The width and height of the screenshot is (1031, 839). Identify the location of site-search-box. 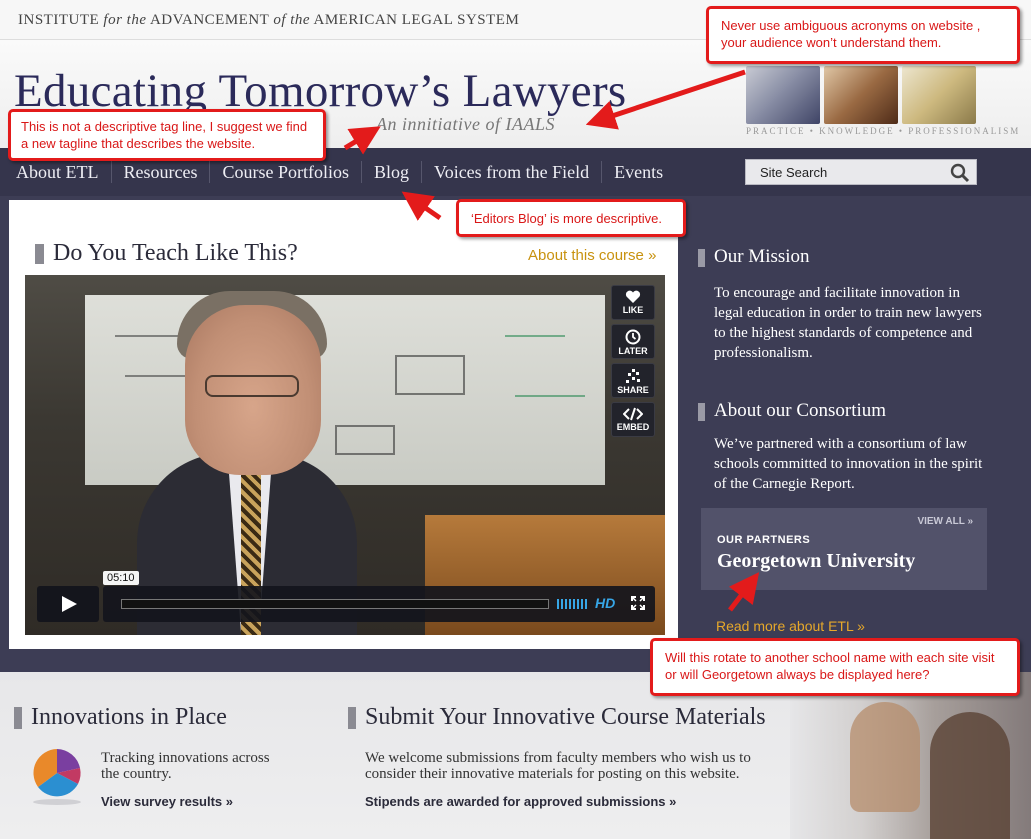
(861, 172).